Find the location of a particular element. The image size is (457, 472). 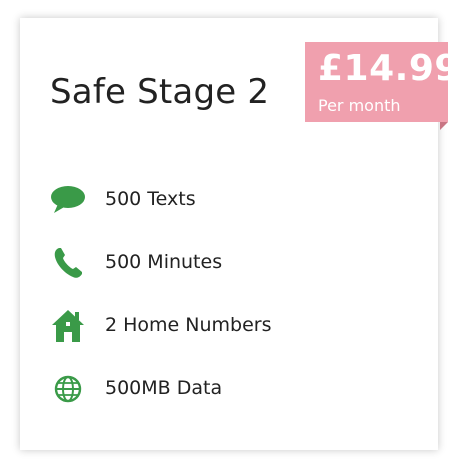

feature-item-home-numbers: 2 Home Numbers is located at coordinates (235, 337).